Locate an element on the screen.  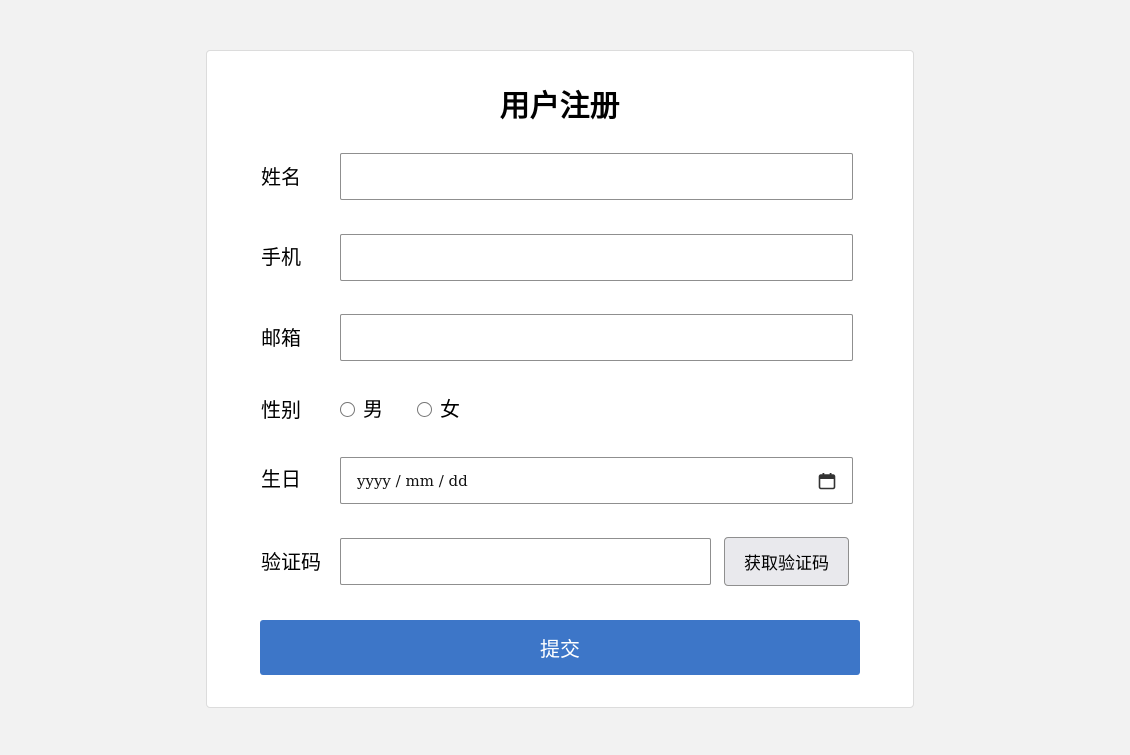
gender-radio-group: 男 女 is located at coordinates (417, 409).